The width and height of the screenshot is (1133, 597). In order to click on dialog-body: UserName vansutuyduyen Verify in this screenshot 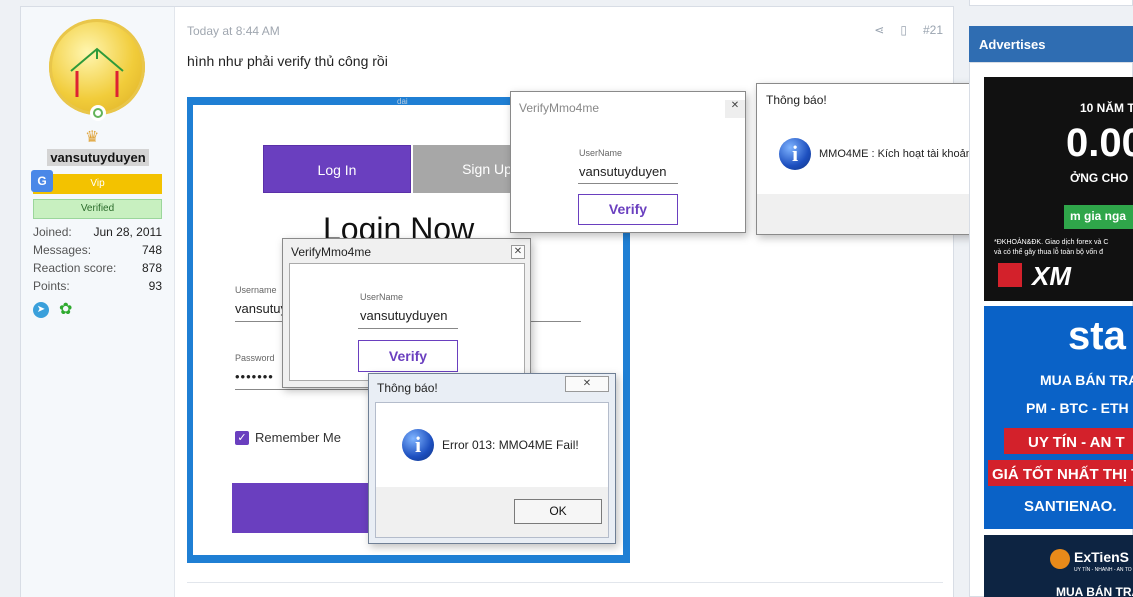, I will do `click(407, 322)`.